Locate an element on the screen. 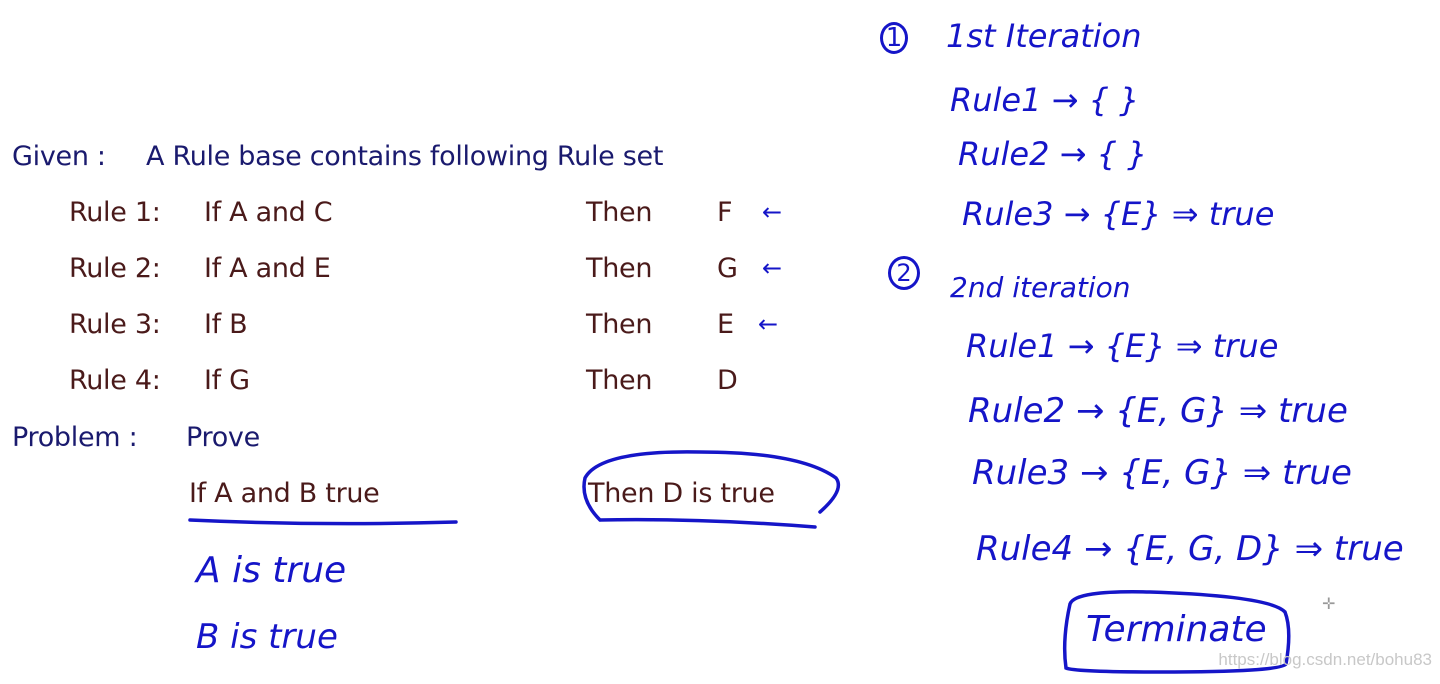 This screenshot has height=684, width=1440. iteration-1-line: Rule3 → {E} ⇒ true is located at coordinates (1118, 214).